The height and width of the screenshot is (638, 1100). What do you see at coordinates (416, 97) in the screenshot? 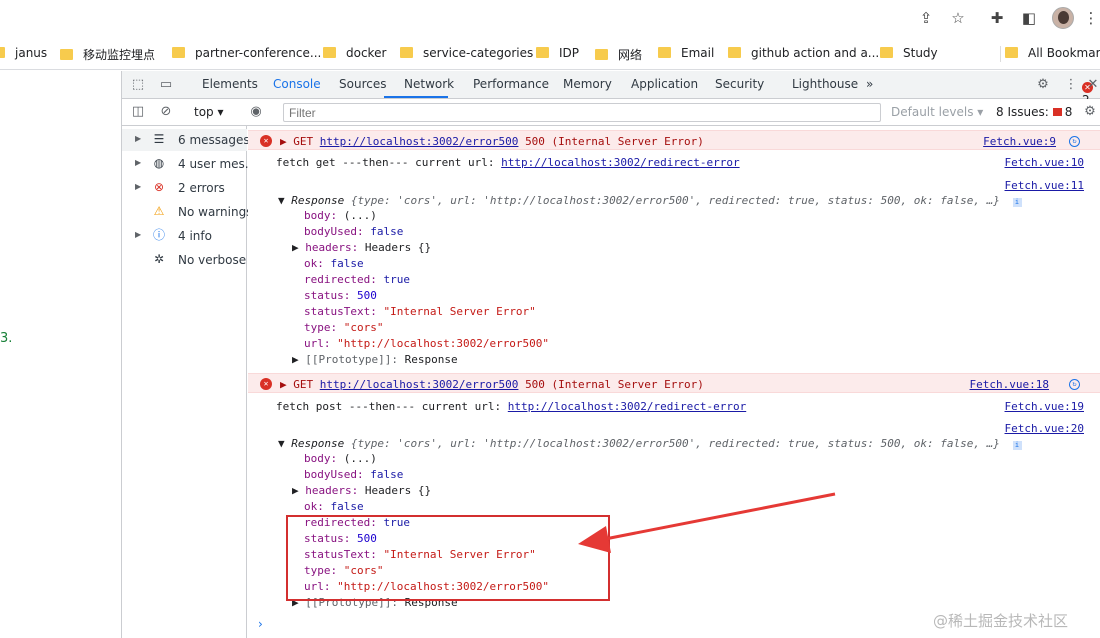
I see `active-tab-indicator` at bounding box center [416, 97].